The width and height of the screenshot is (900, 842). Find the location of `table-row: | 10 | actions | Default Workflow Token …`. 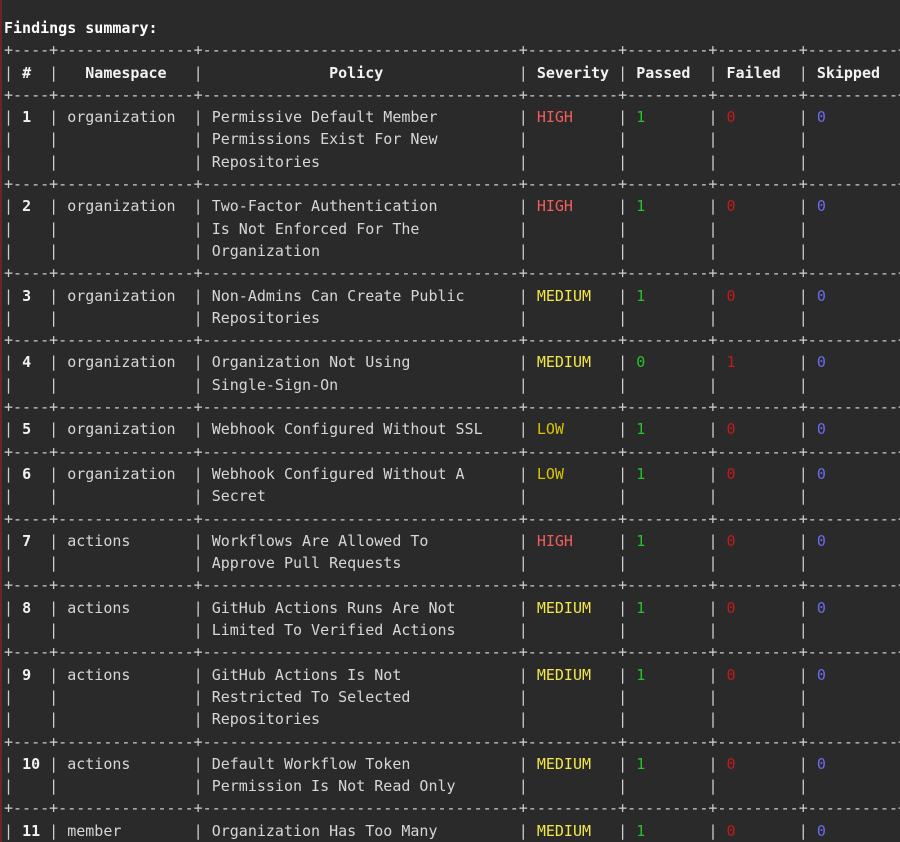

table-row: | 10 | actions | Default Workflow Token … is located at coordinates (452, 764).